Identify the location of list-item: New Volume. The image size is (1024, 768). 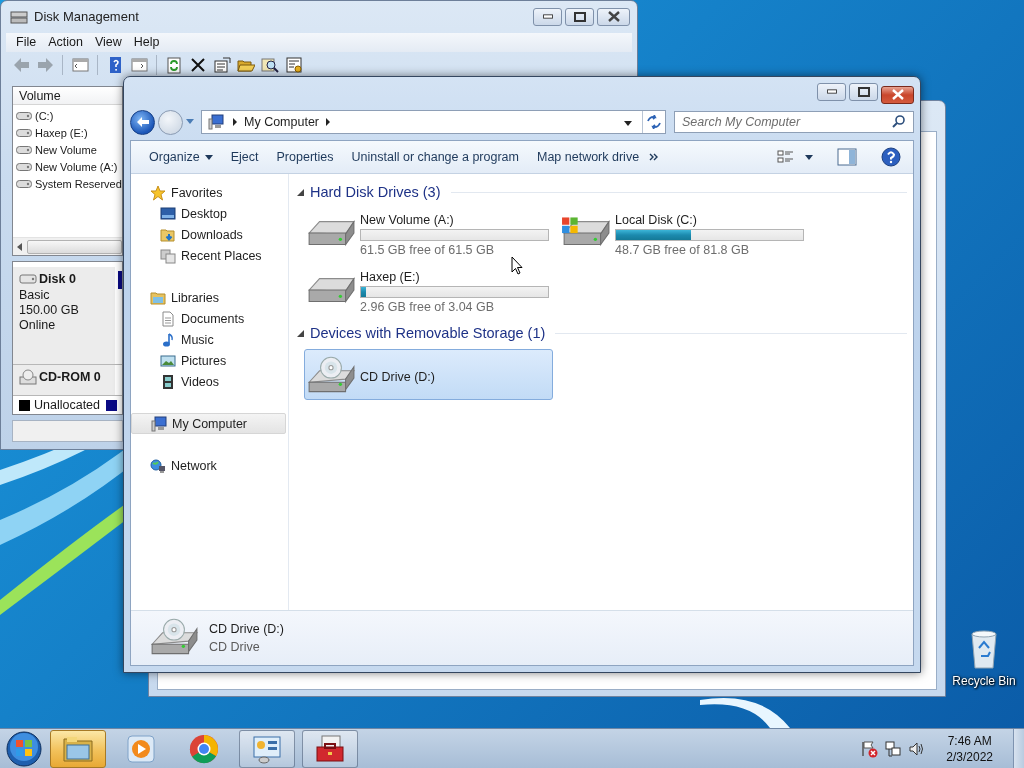
(66, 149).